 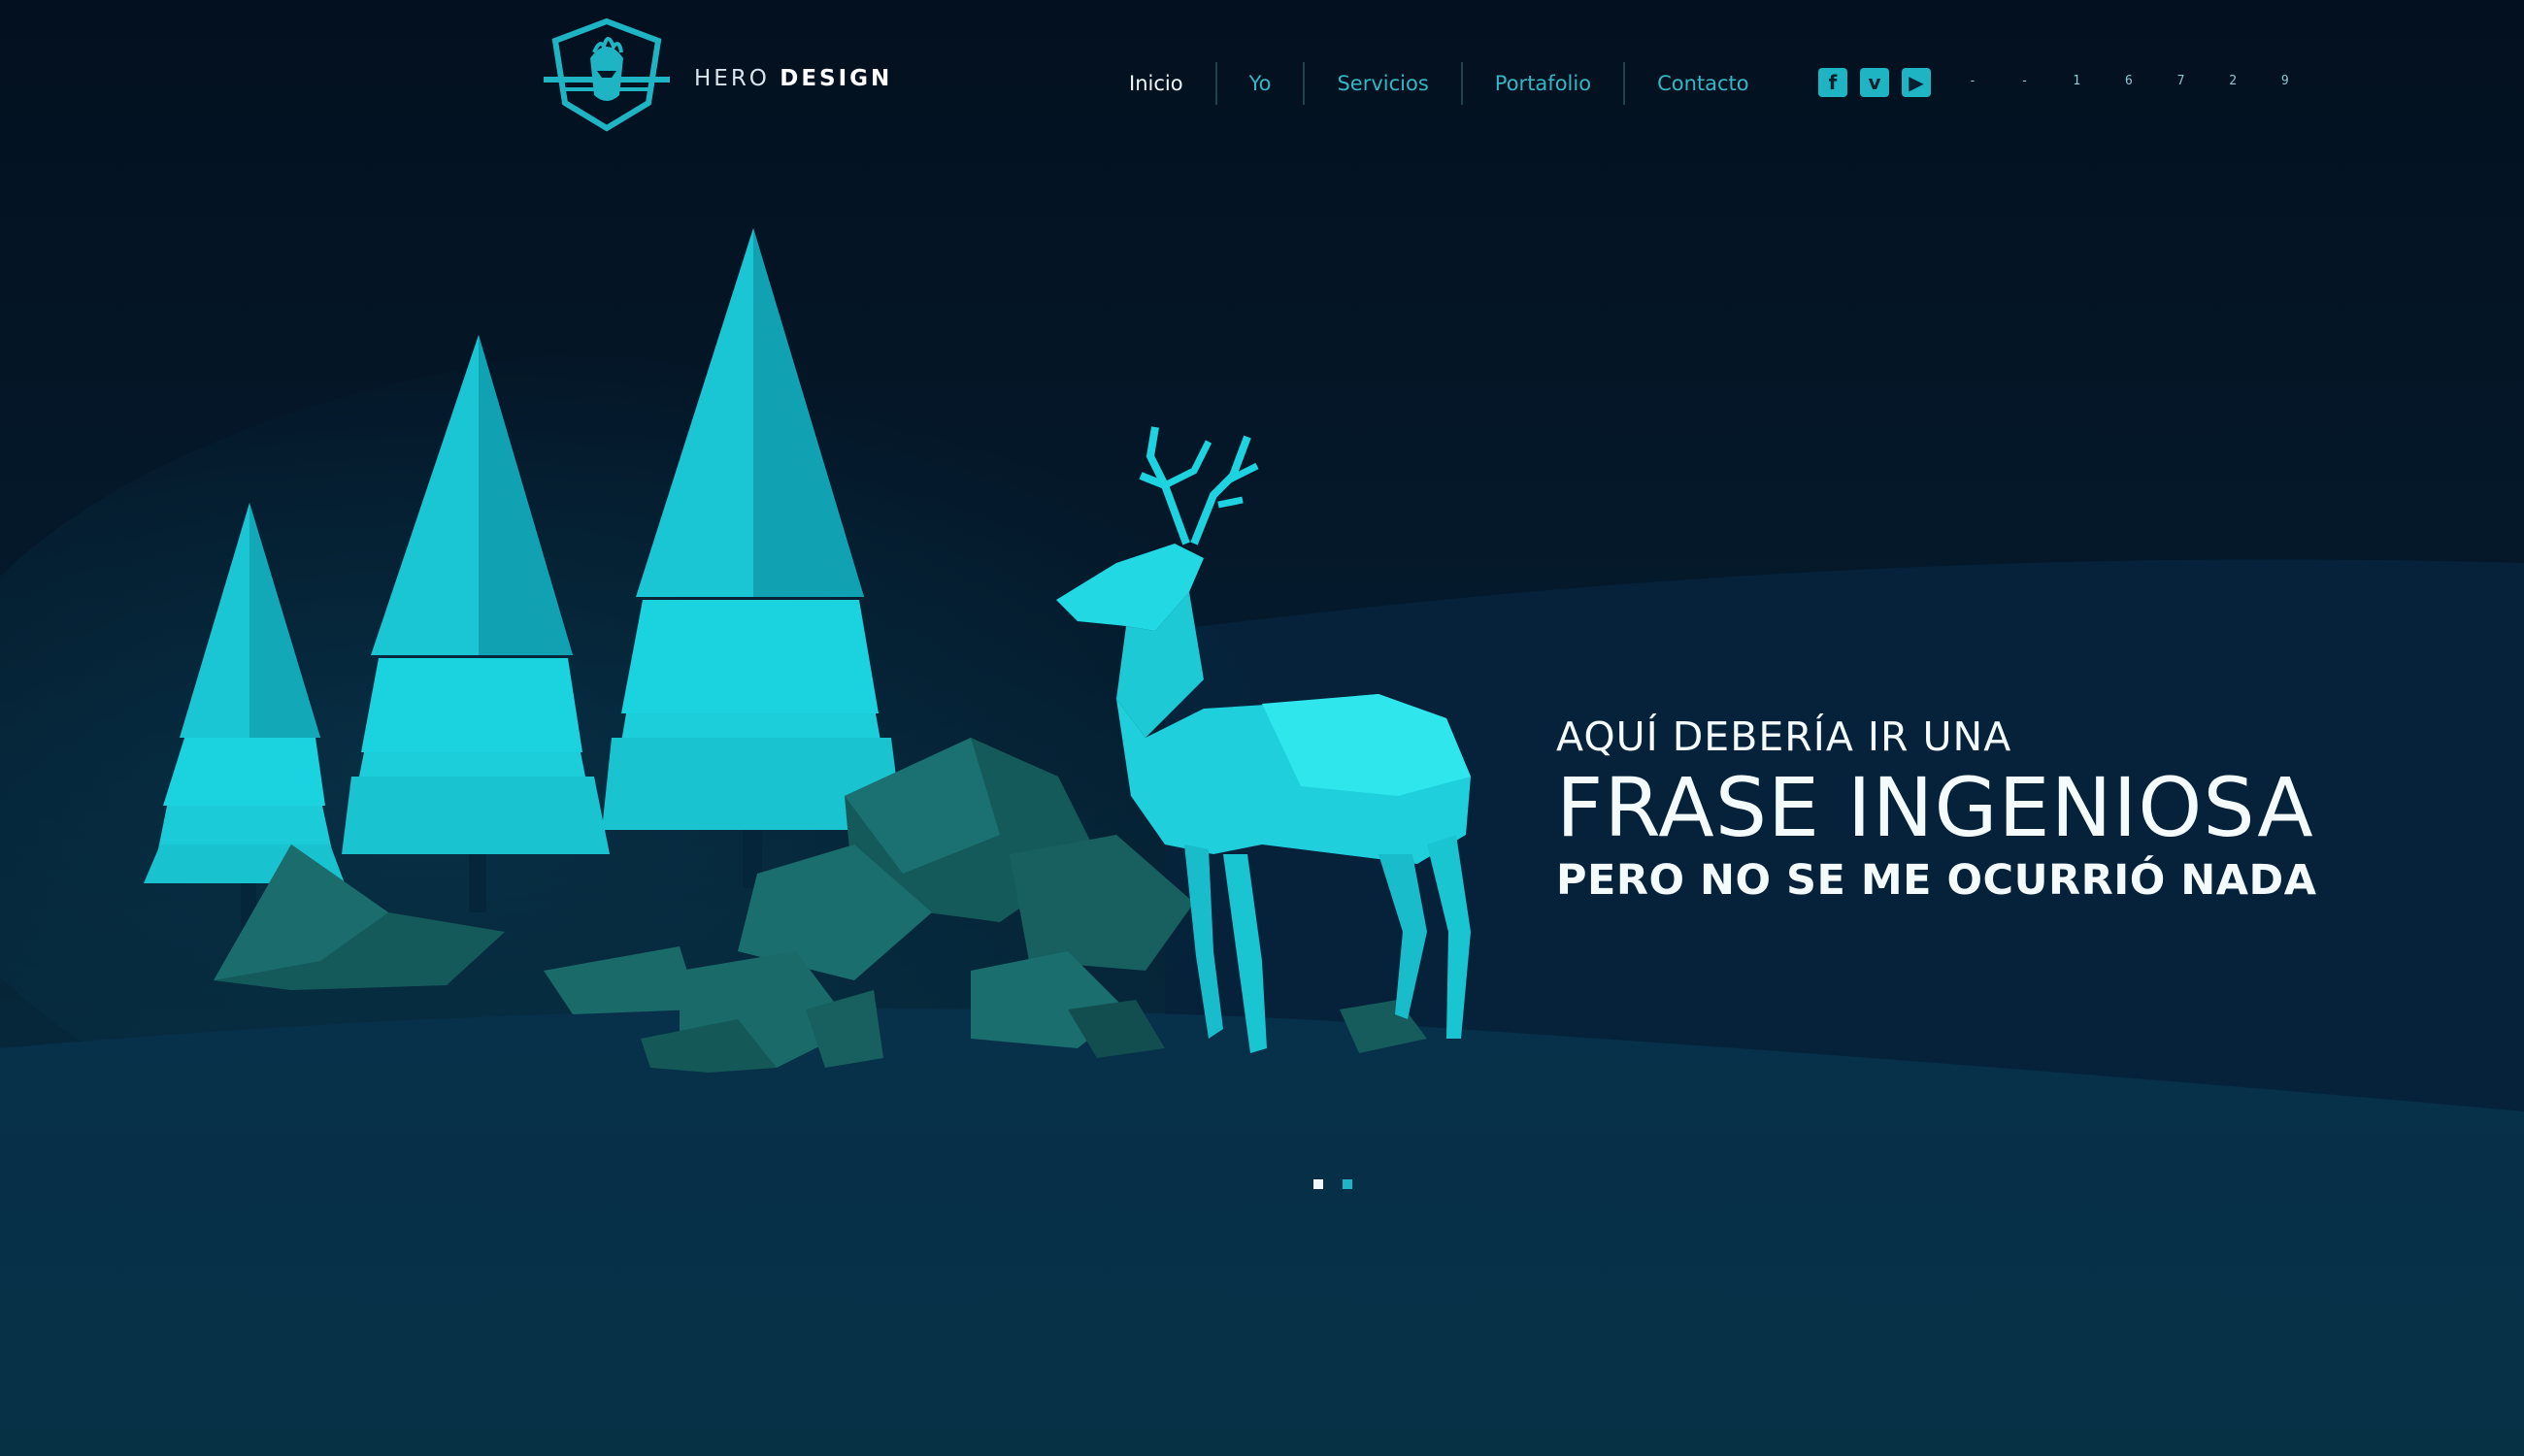 What do you see at coordinates (1916, 82) in the screenshot?
I see `youtube-icon: ▶` at bounding box center [1916, 82].